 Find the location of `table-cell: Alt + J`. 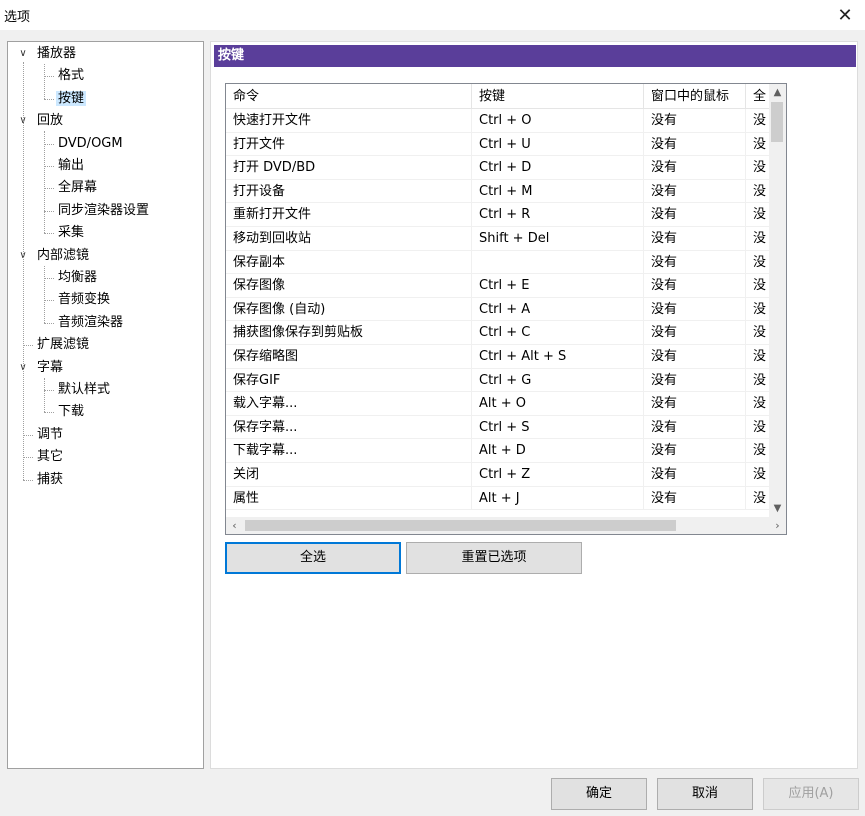

table-cell: Alt + J is located at coordinates (558, 498).